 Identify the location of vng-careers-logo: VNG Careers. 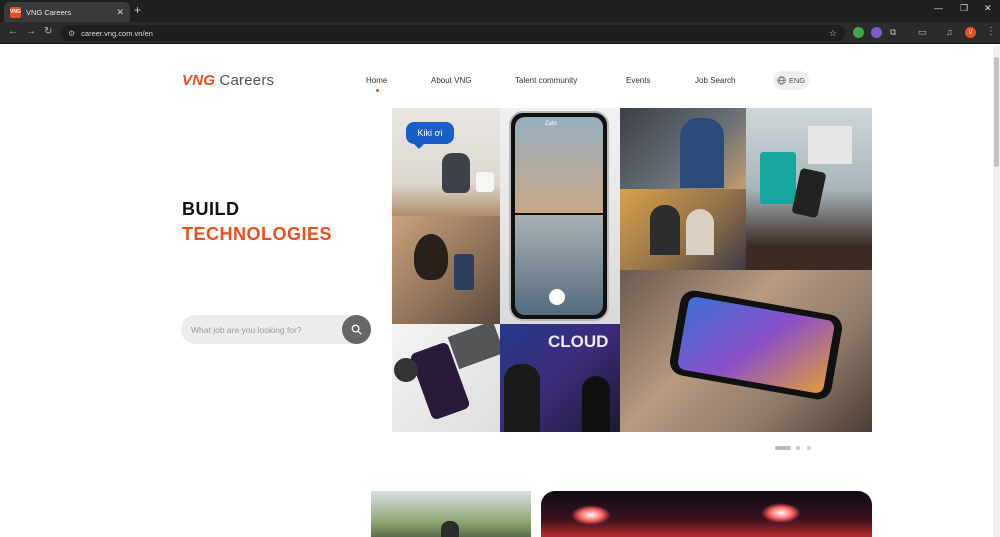
(228, 80).